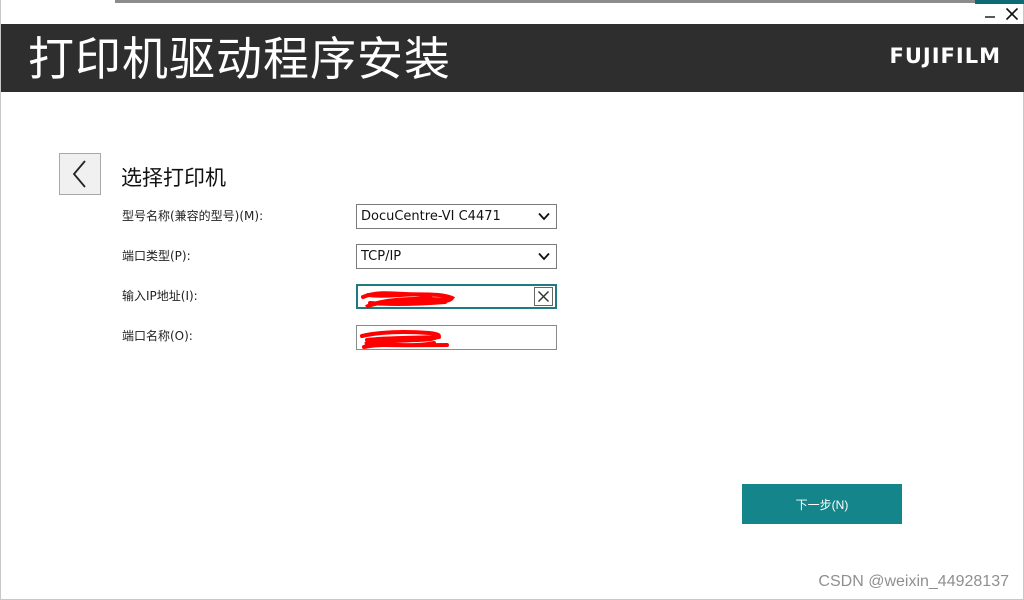 The width and height of the screenshot is (1024, 600). What do you see at coordinates (456, 337) in the screenshot?
I see `port-name-input` at bounding box center [456, 337].